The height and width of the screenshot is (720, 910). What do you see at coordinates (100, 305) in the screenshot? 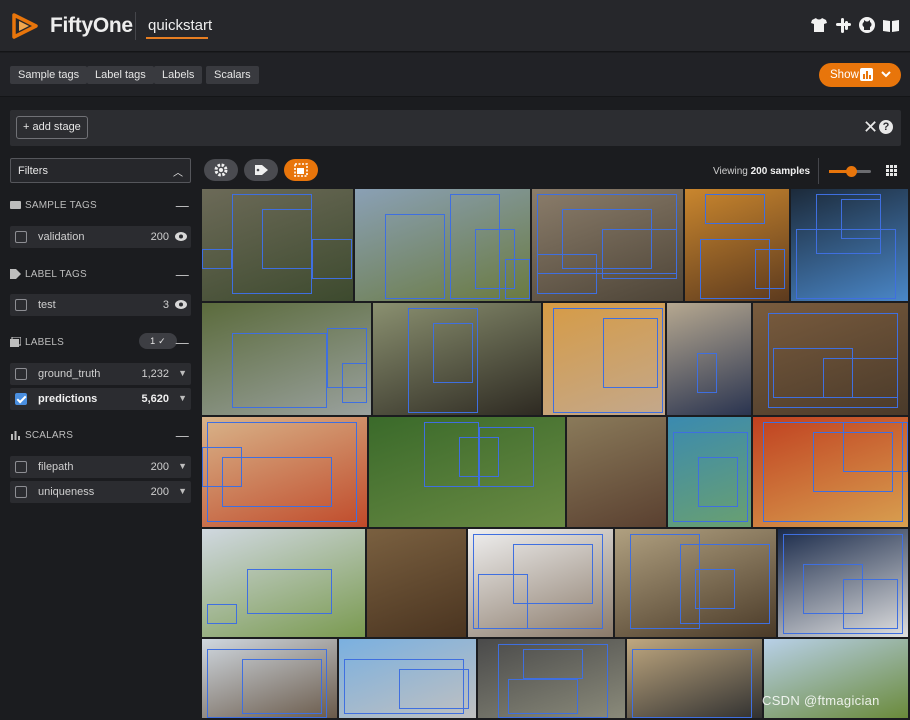
I see `filter-row-test: test 3` at bounding box center [100, 305].